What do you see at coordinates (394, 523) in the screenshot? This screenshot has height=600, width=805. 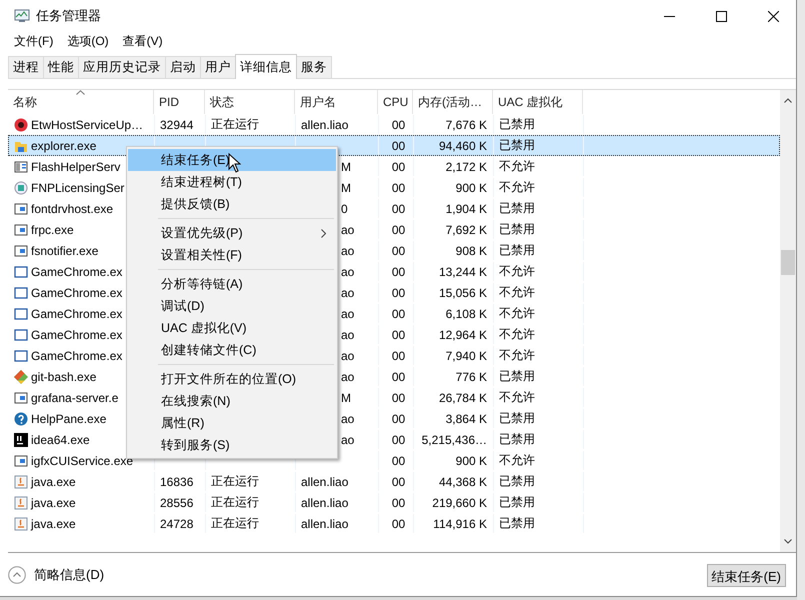 I see `process-row: java.exe 24728 正在运行 allen.liao 00 114,916 K 已禁用` at bounding box center [394, 523].